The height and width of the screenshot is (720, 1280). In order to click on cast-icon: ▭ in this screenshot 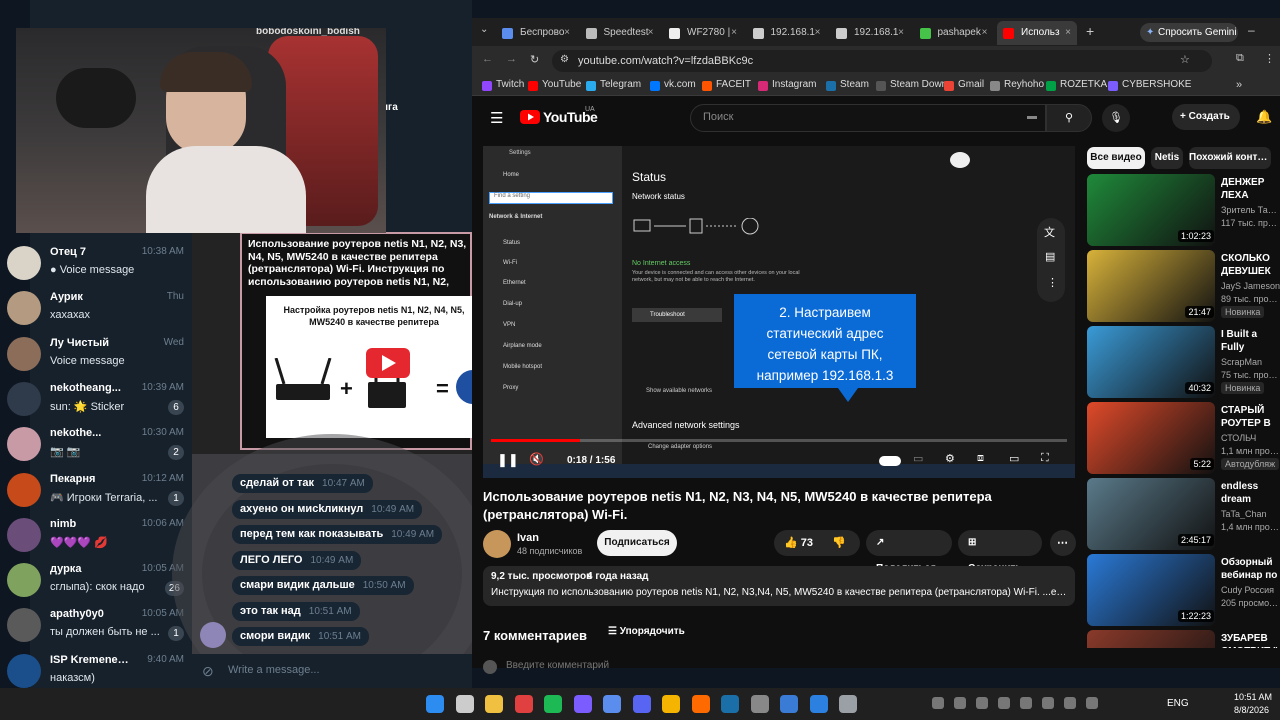, I will do `click(1014, 458)`.